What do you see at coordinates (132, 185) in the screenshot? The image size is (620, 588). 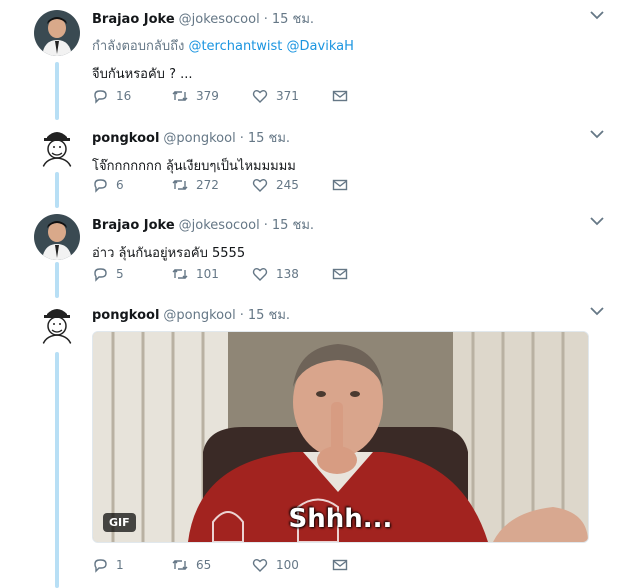 I see `reply-button: 6` at bounding box center [132, 185].